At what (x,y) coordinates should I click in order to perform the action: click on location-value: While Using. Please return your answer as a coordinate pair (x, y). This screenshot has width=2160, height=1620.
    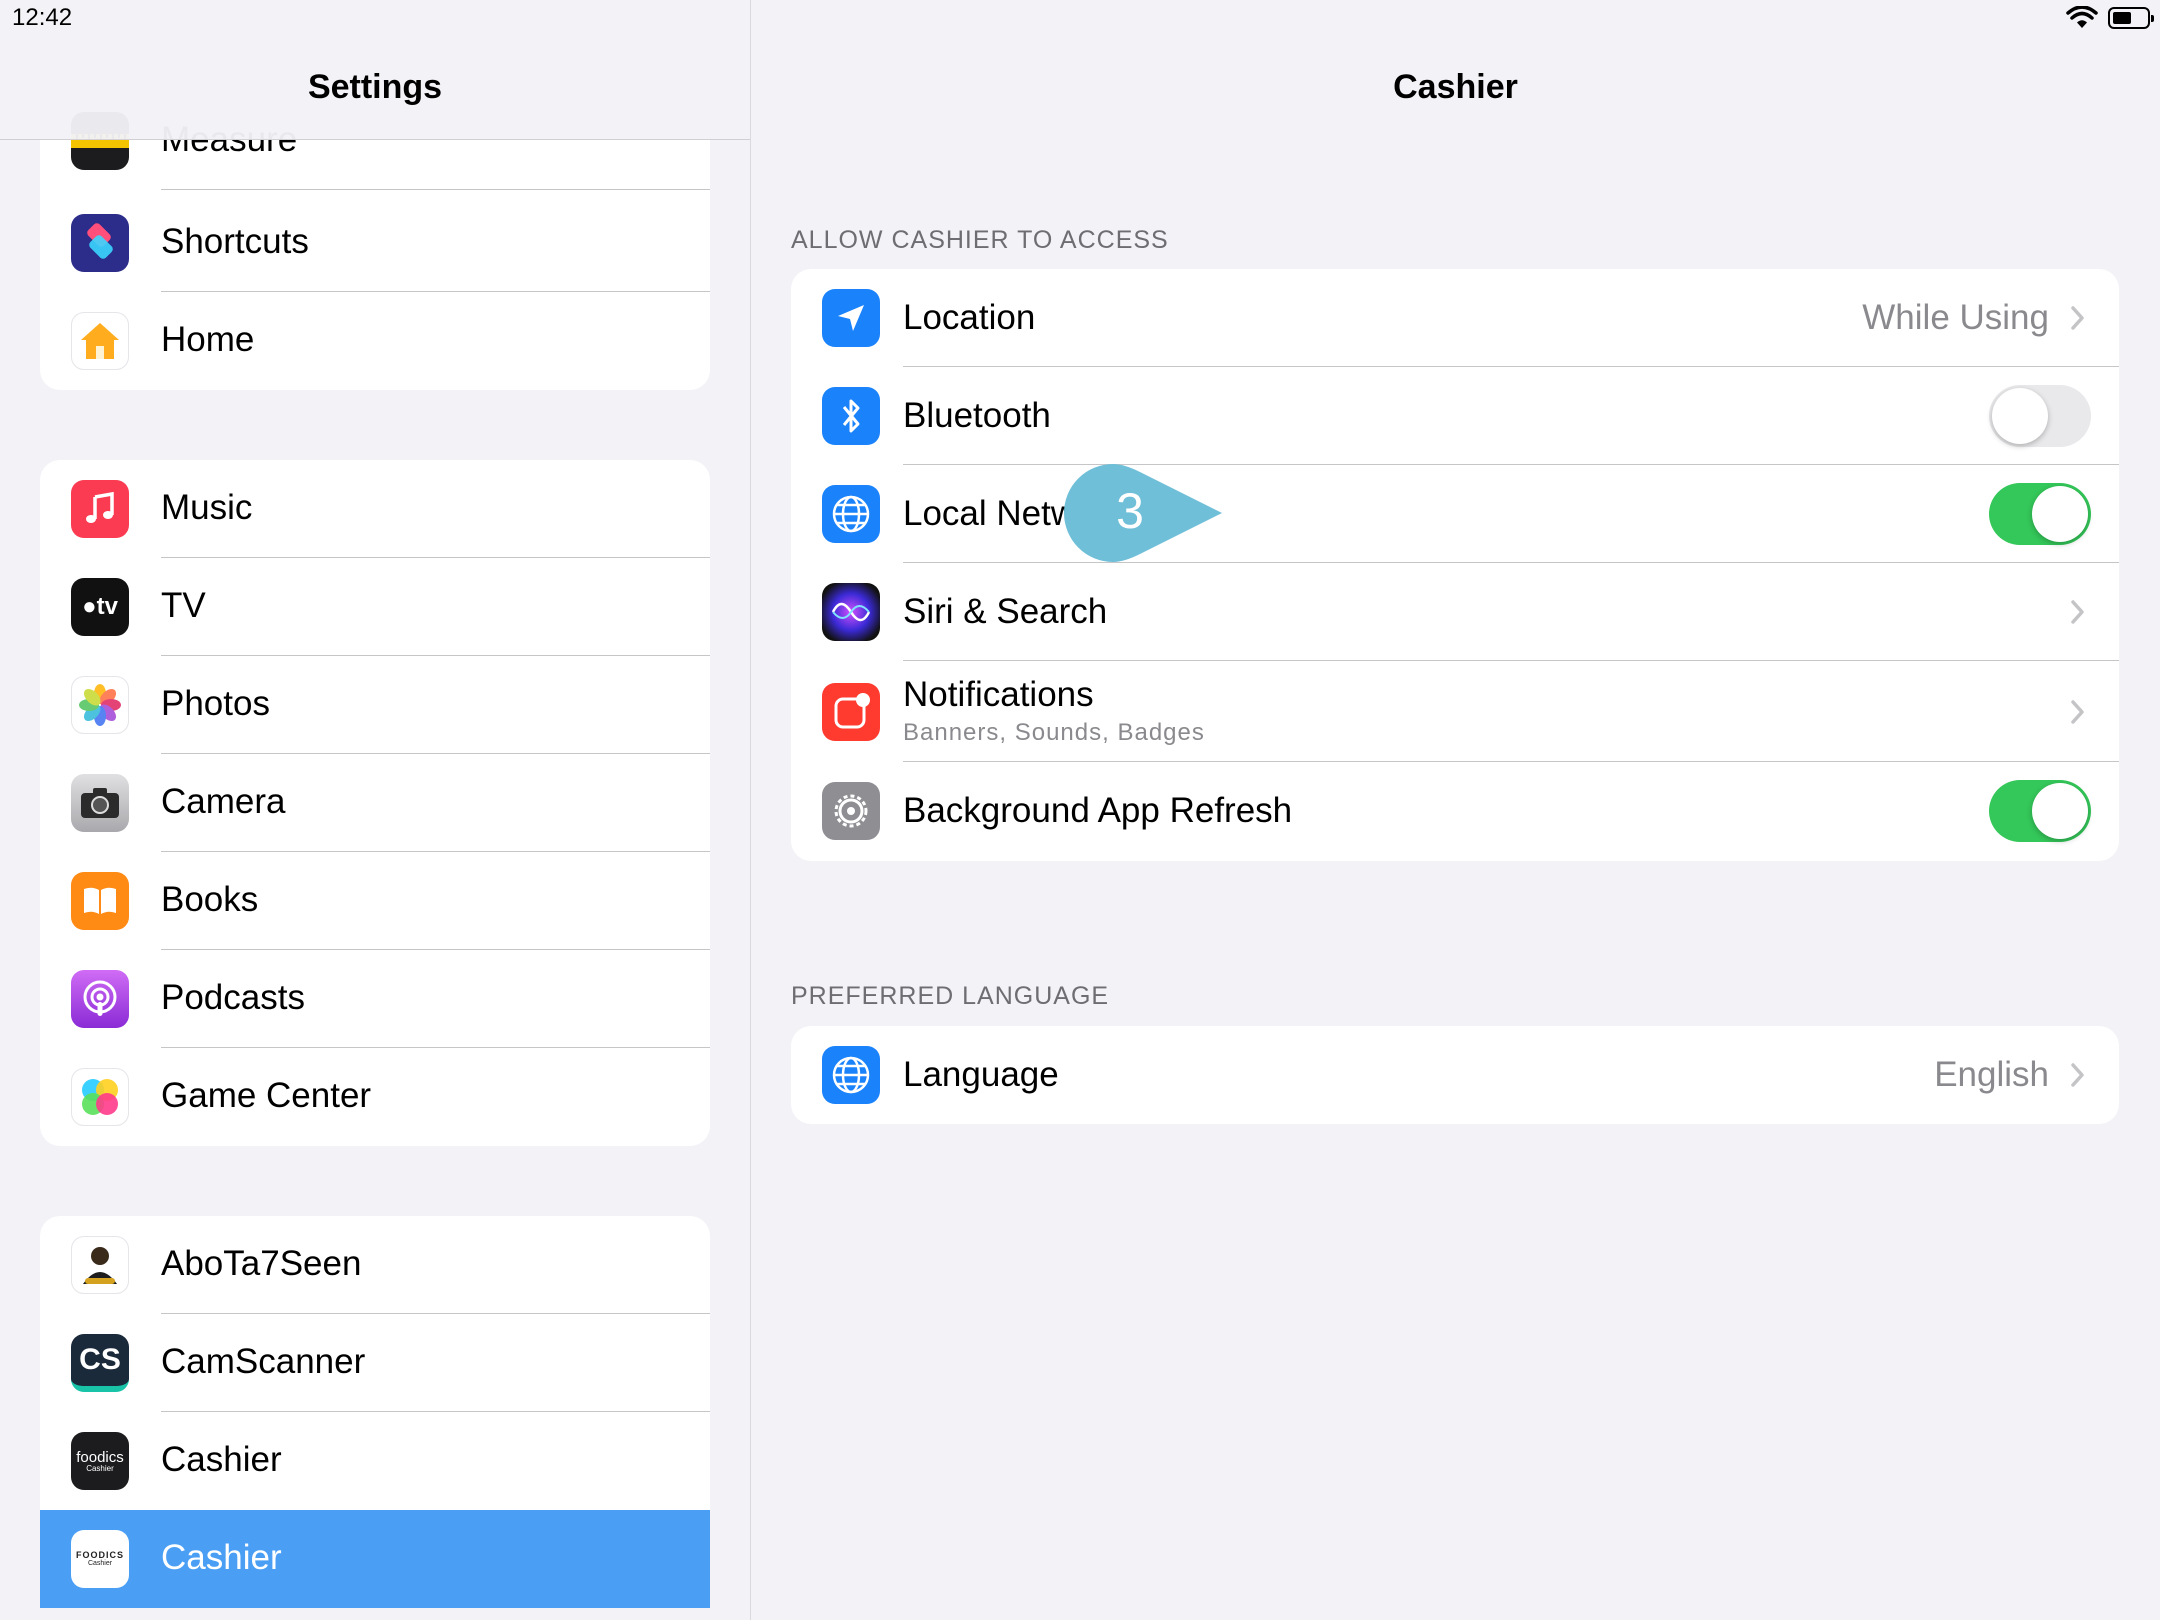
    Looking at the image, I should click on (1955, 317).